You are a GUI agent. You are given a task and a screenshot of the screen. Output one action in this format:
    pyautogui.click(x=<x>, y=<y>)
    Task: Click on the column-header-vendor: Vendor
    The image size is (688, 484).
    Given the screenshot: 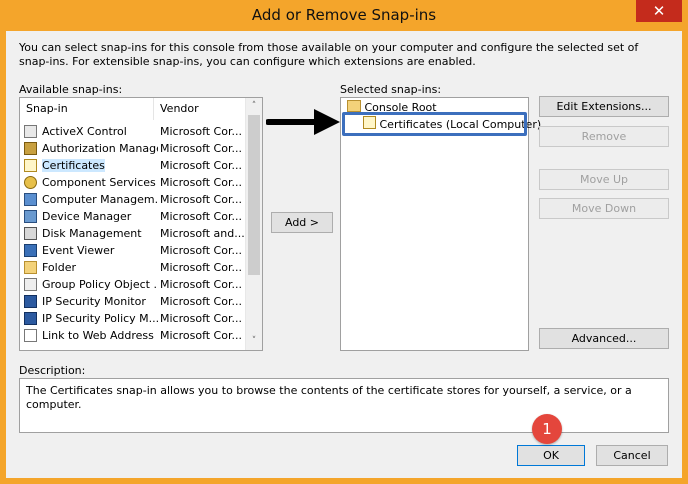 What is the action you would take?
    pyautogui.click(x=200, y=109)
    